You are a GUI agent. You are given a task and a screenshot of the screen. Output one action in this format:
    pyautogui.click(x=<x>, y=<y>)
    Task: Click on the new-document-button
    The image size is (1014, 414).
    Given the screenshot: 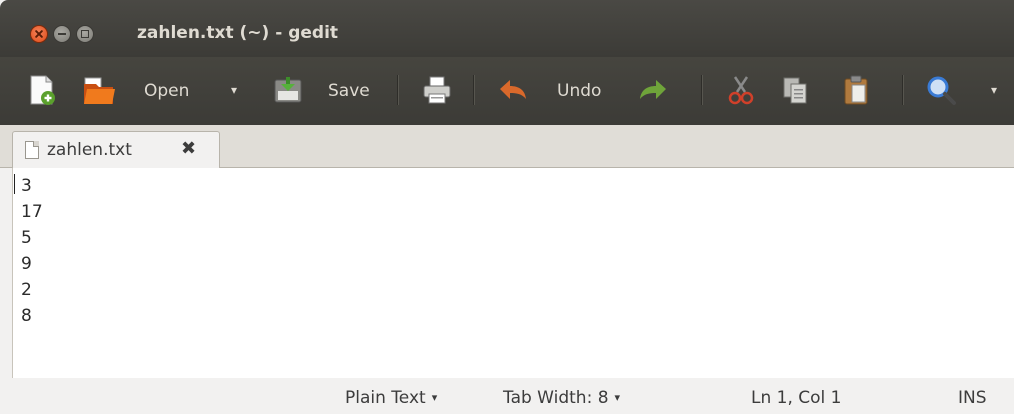 What is the action you would take?
    pyautogui.click(x=42, y=90)
    